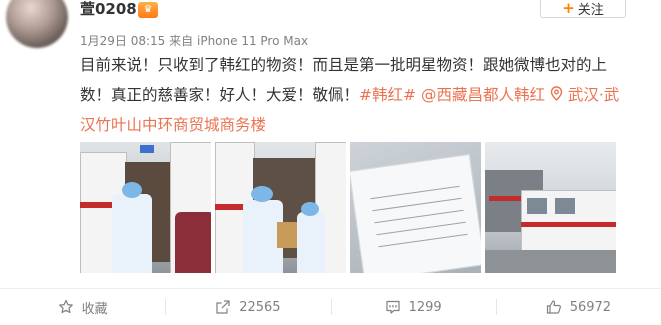 This screenshot has height=325, width=661. I want to click on repost-button: 22565, so click(247, 307).